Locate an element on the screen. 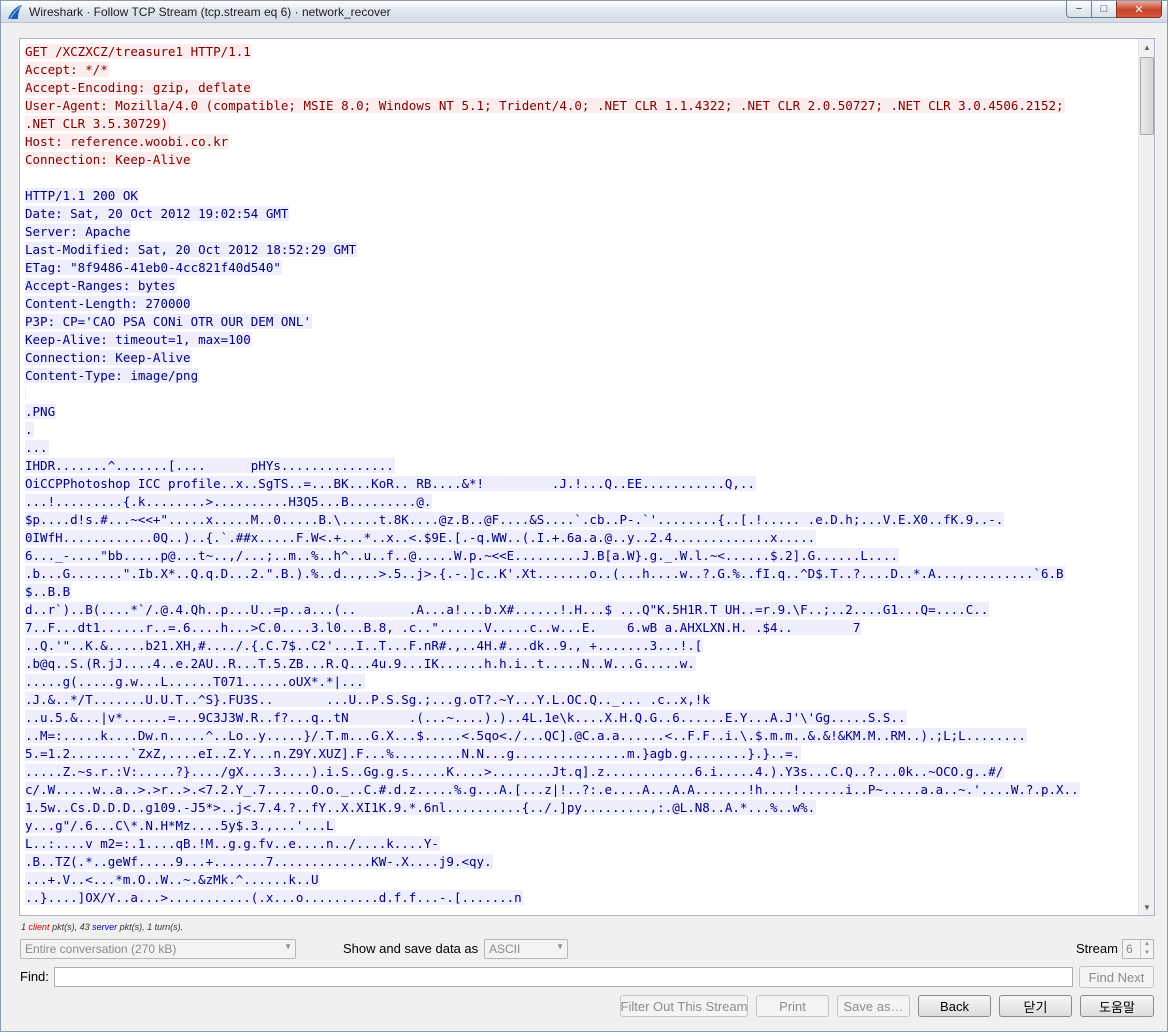  client-stream-line: .NET CLR 3.5.30729) is located at coordinates (581, 124).